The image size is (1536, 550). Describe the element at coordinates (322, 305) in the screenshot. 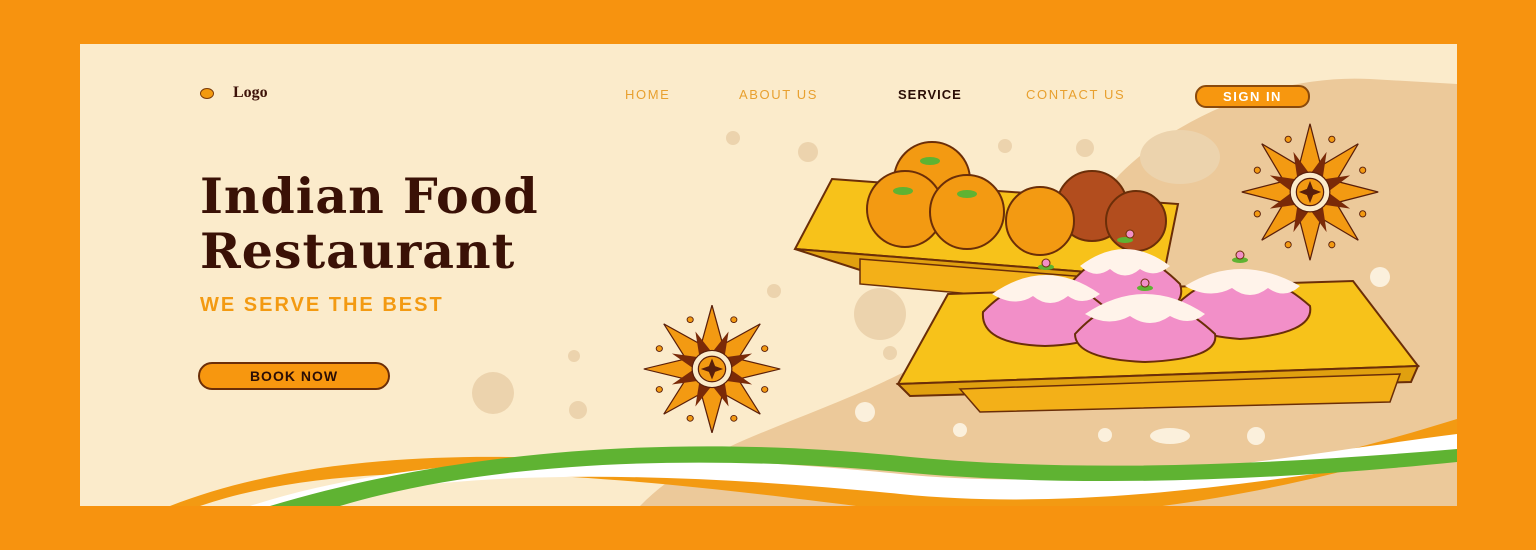

I see `hero-tagline: WE SERVE THE BEST` at that location.